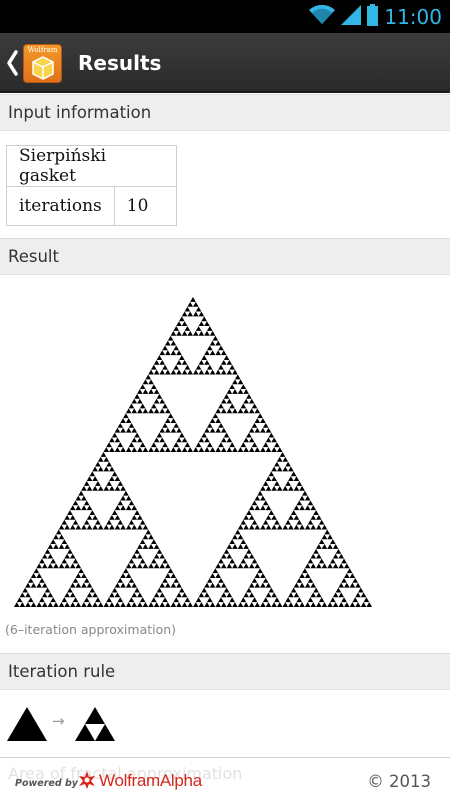 This screenshot has width=450, height=800. I want to click on wolframalpha-logo: WolframAlpha, so click(150, 781).